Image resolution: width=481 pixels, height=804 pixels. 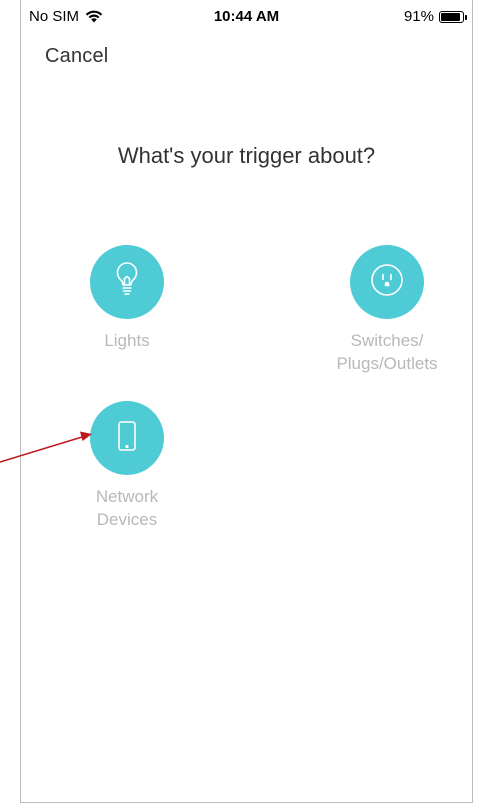 I want to click on lights-icon-circle, so click(x=127, y=282).